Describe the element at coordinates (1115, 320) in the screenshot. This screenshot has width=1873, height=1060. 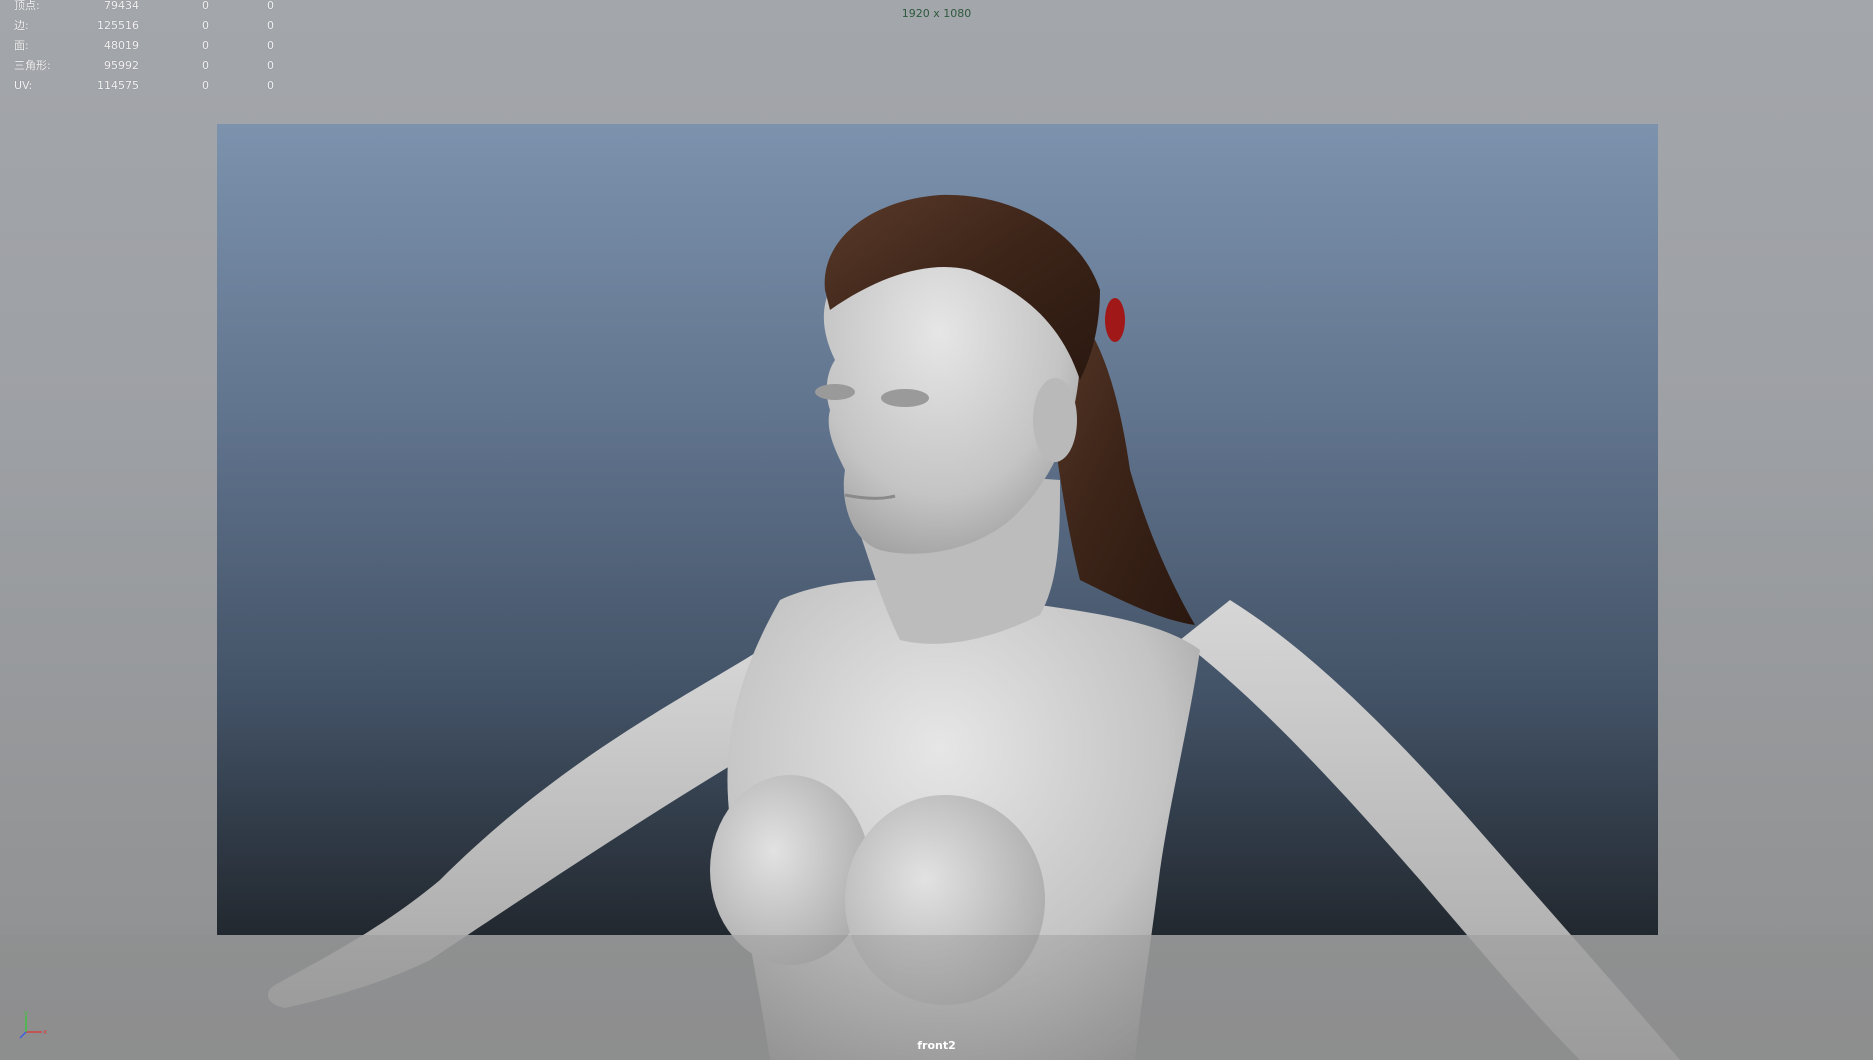
I see `hair-tie` at that location.